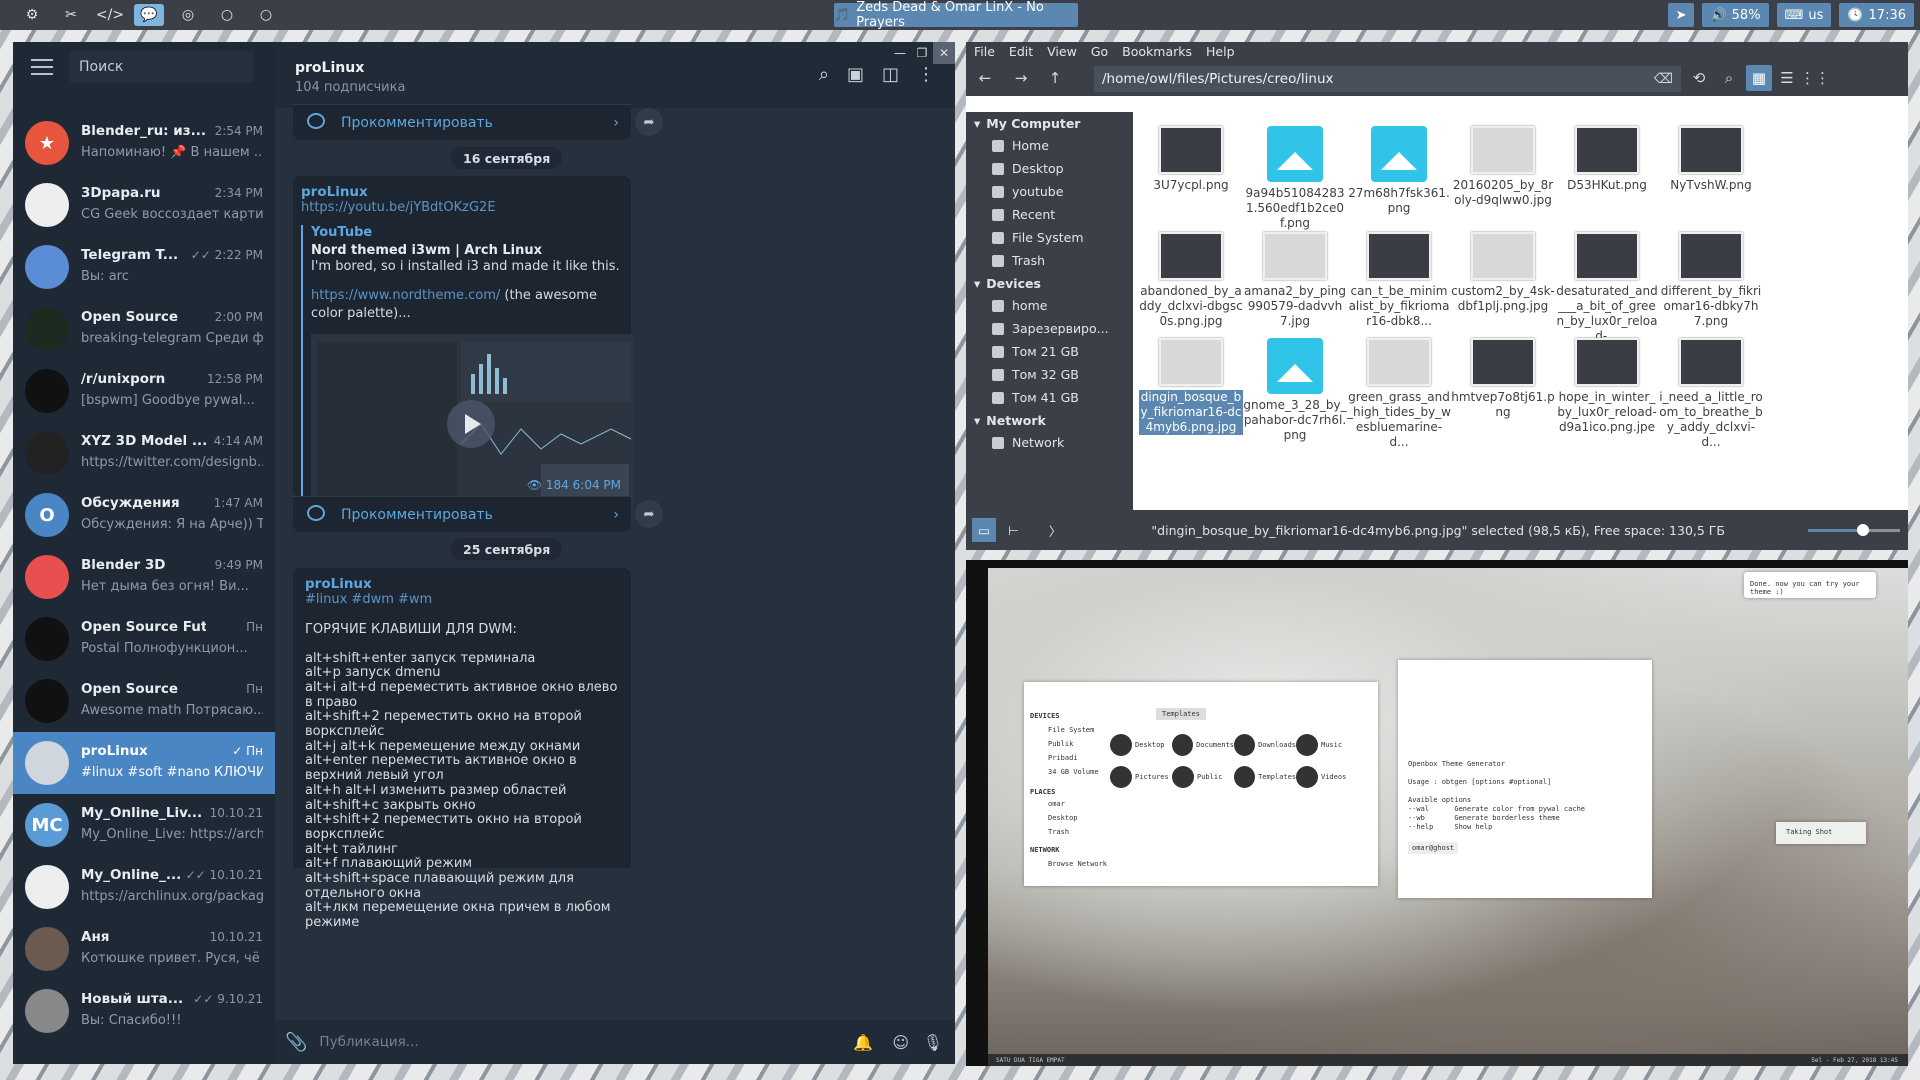  I want to click on comment-button-2: Прокомментировать ›, so click(462, 514).